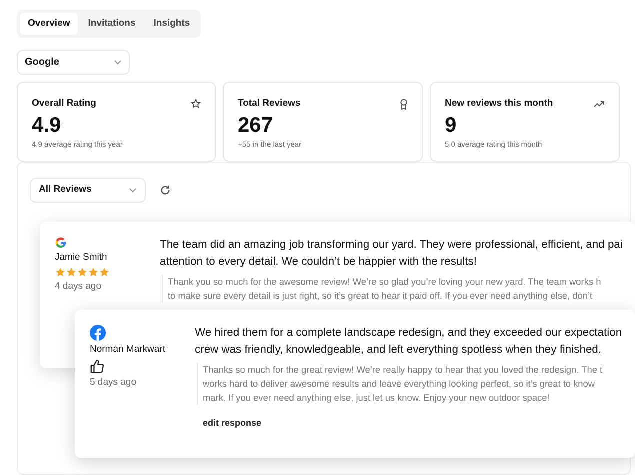  I want to click on review-time: 4 days ago, so click(78, 287).